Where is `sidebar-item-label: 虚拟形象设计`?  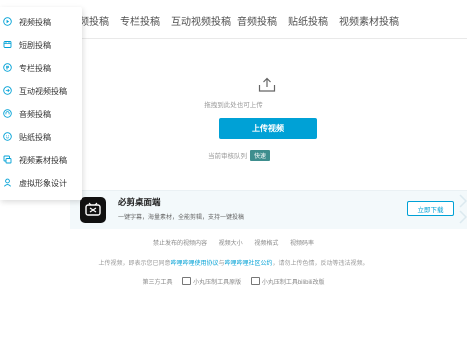 sidebar-item-label: 虚拟形象设计 is located at coordinates (43, 183).